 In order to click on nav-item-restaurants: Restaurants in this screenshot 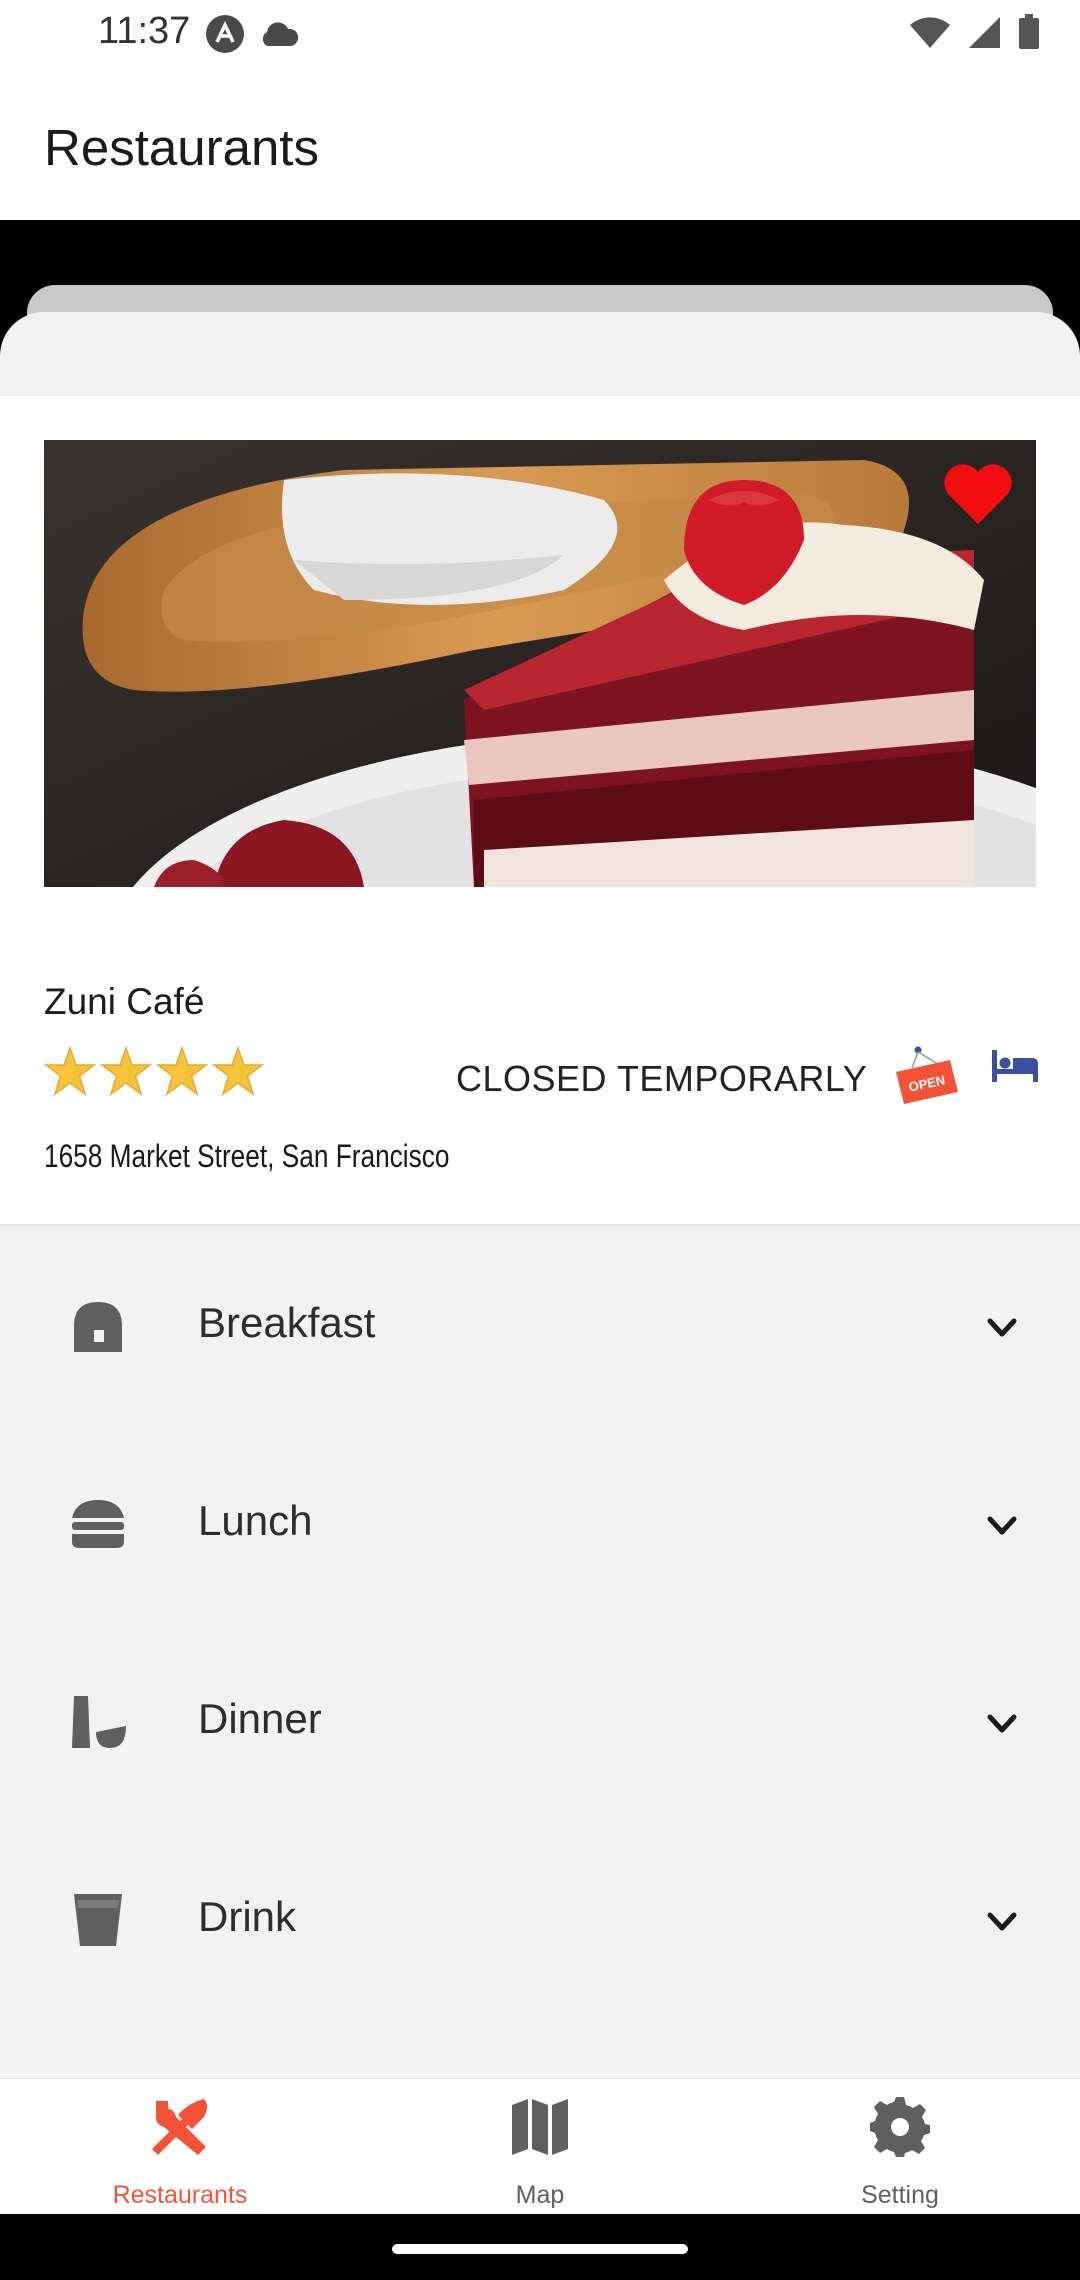, I will do `click(180, 2147)`.